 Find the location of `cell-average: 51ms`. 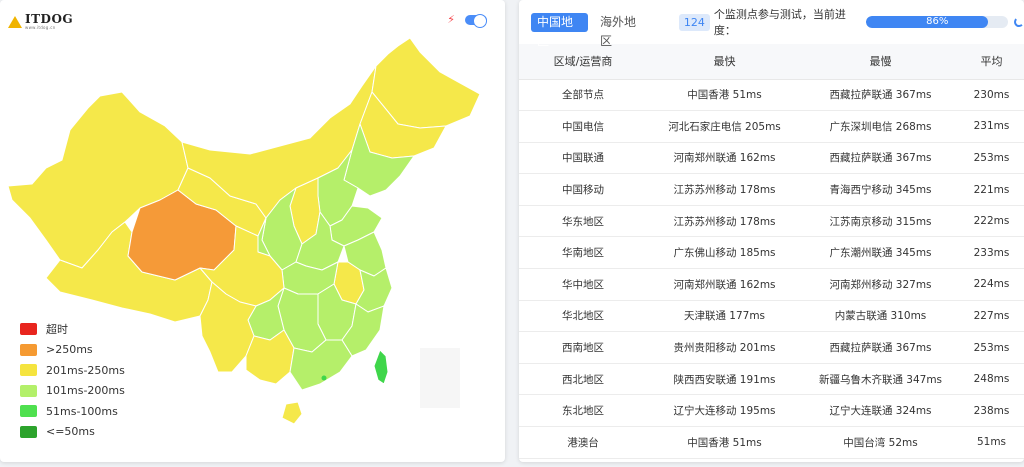

cell-average: 51ms is located at coordinates (991, 442).